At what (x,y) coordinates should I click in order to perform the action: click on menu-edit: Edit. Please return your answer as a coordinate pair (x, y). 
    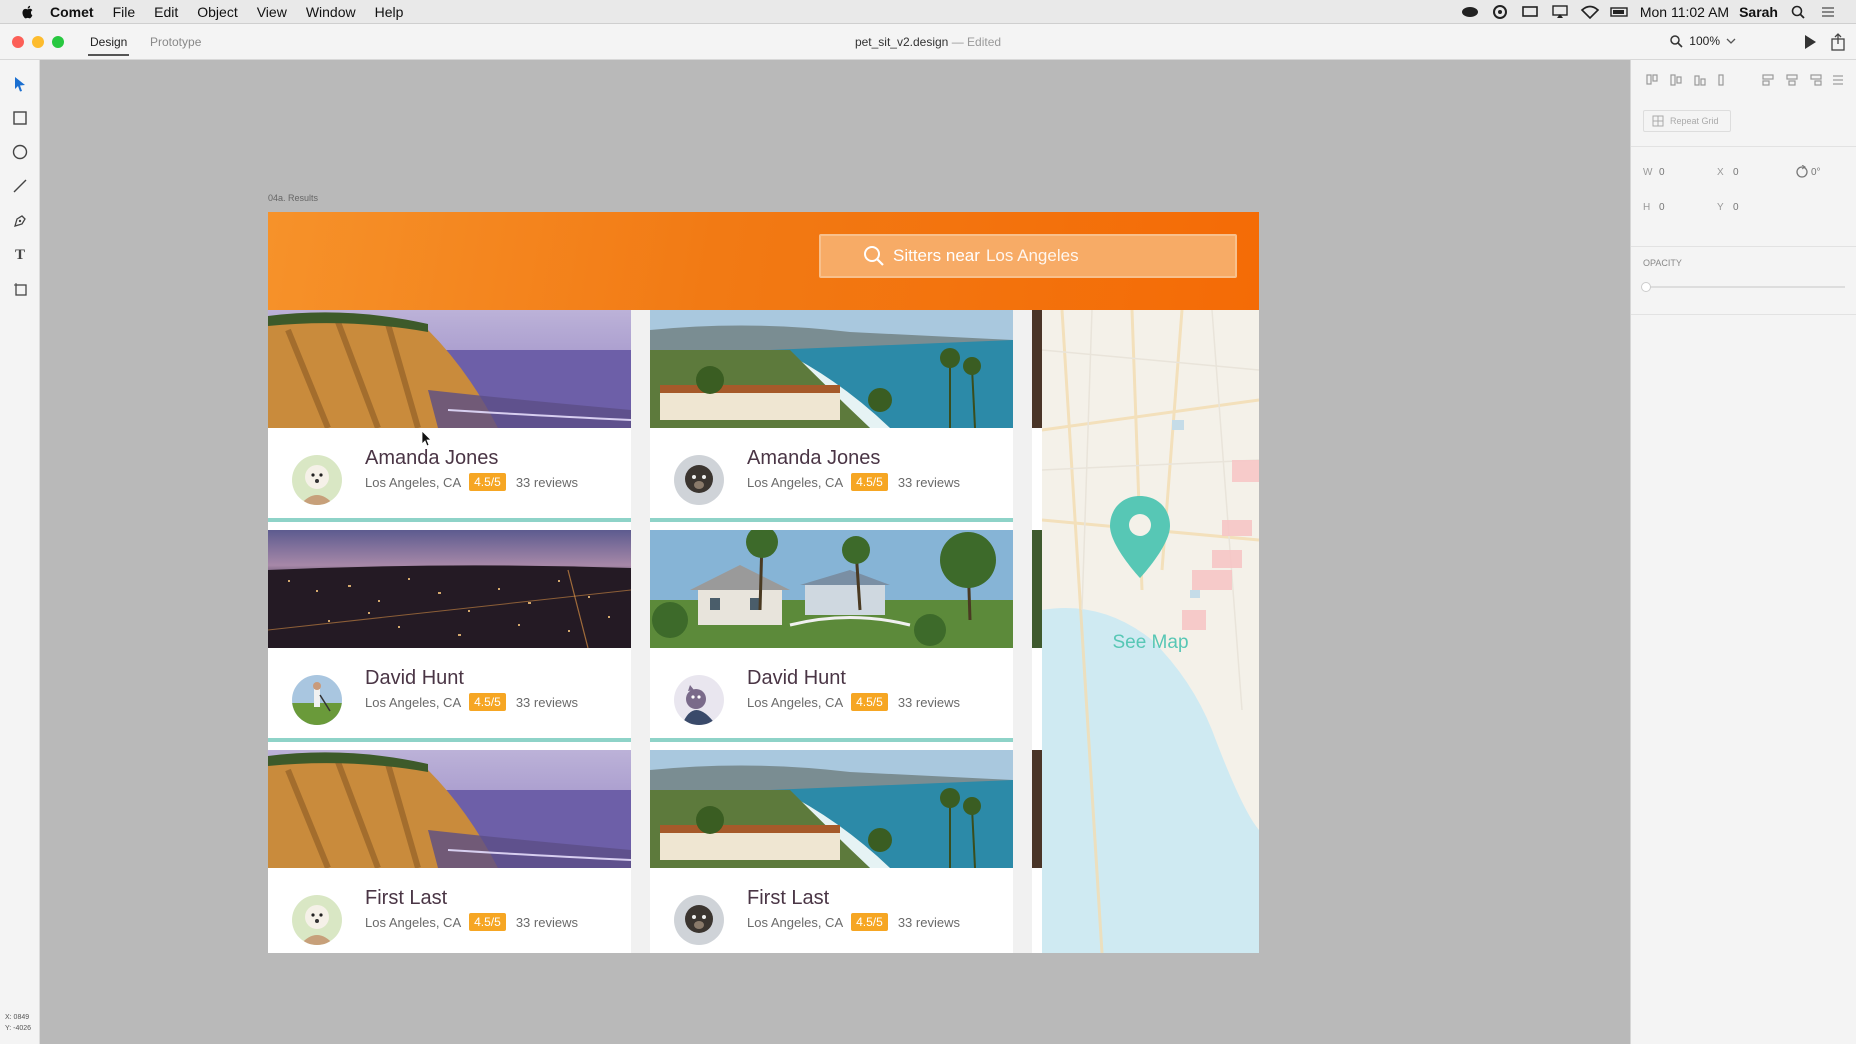
    Looking at the image, I should click on (166, 12).